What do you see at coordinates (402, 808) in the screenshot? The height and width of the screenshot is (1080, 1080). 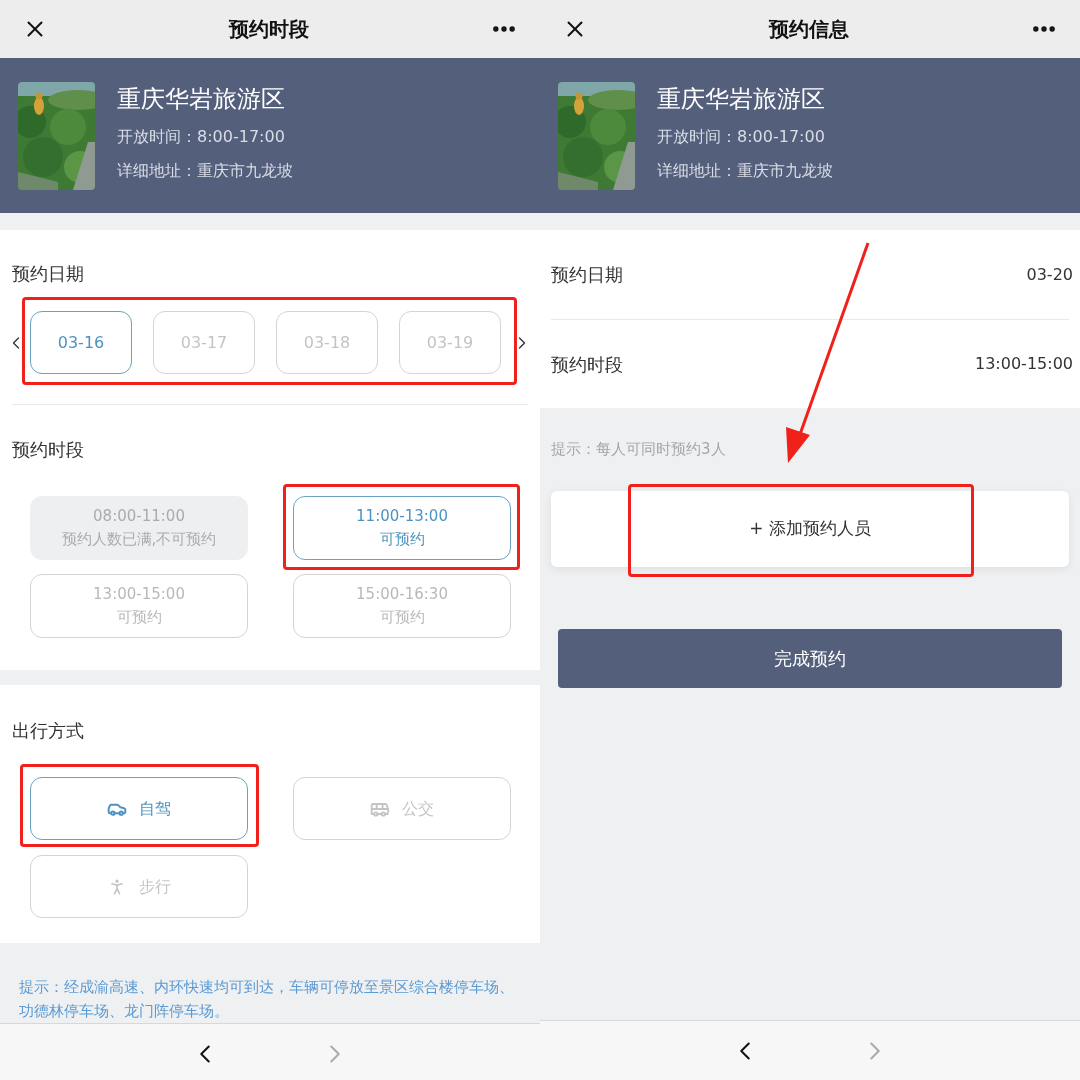 I see `travel-mode-option: 公交` at bounding box center [402, 808].